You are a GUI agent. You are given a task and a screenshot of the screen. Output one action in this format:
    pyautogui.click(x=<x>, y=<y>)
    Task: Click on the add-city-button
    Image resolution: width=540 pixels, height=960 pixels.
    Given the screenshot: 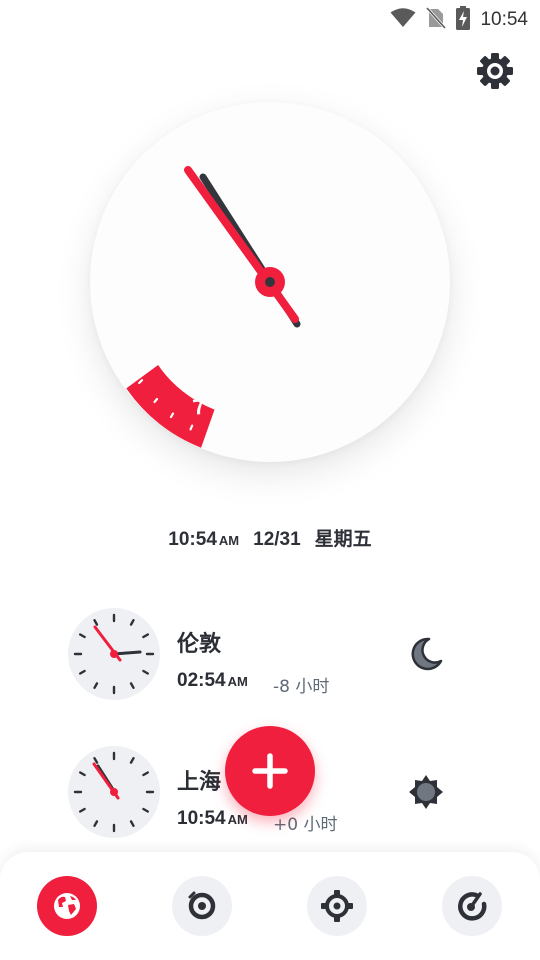 What is the action you would take?
    pyautogui.click(x=270, y=771)
    